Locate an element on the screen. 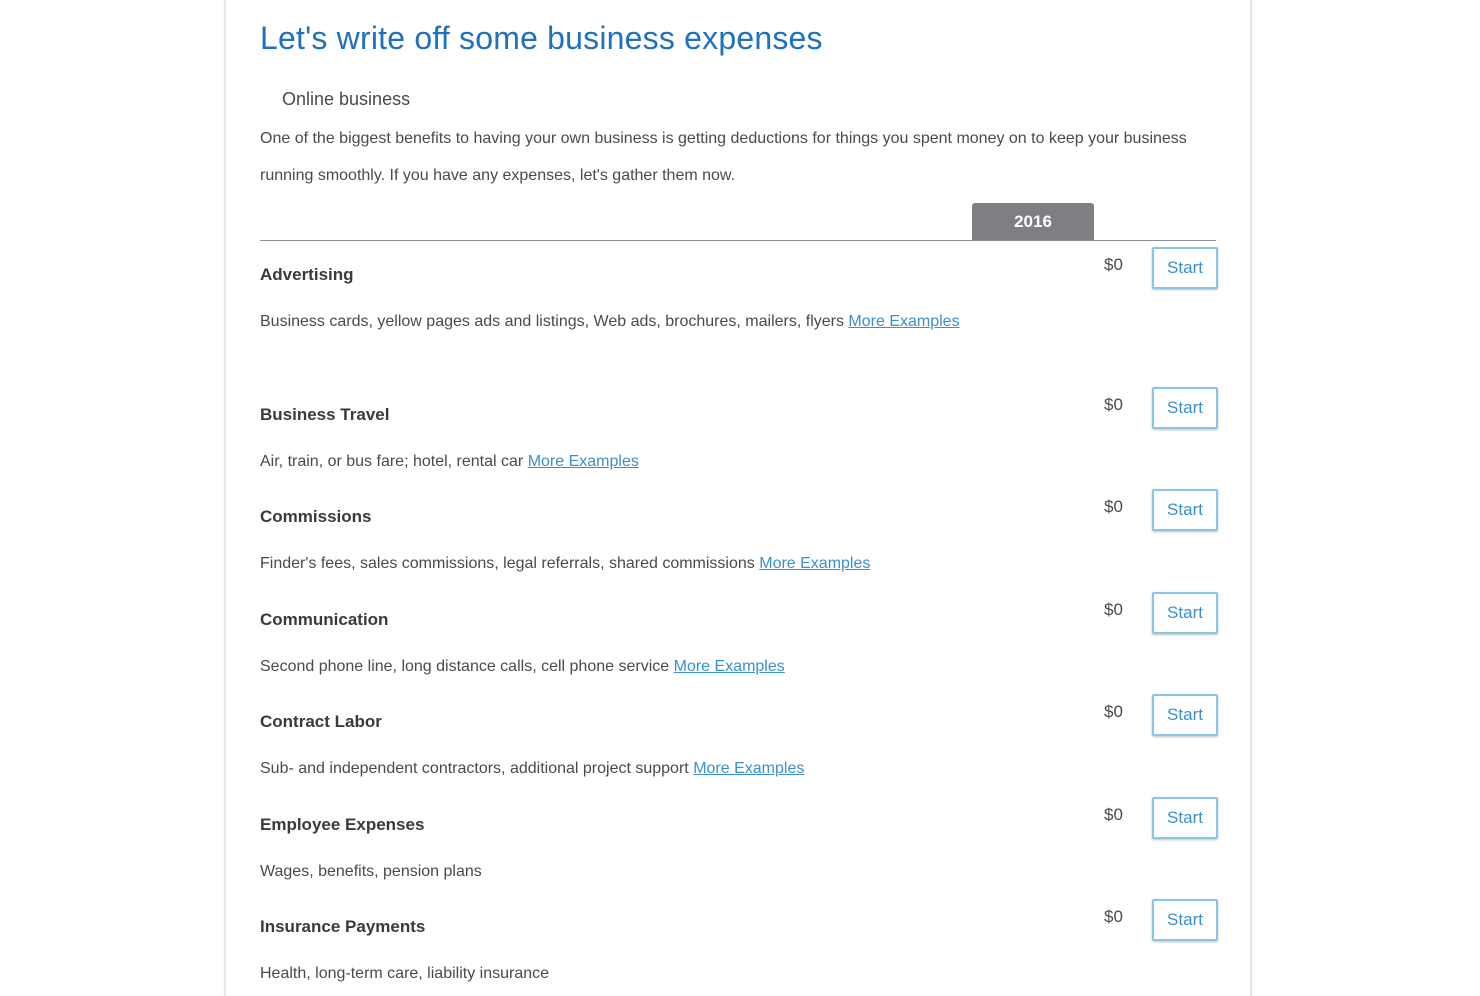  year-tab: 2016 is located at coordinates (1033, 222).